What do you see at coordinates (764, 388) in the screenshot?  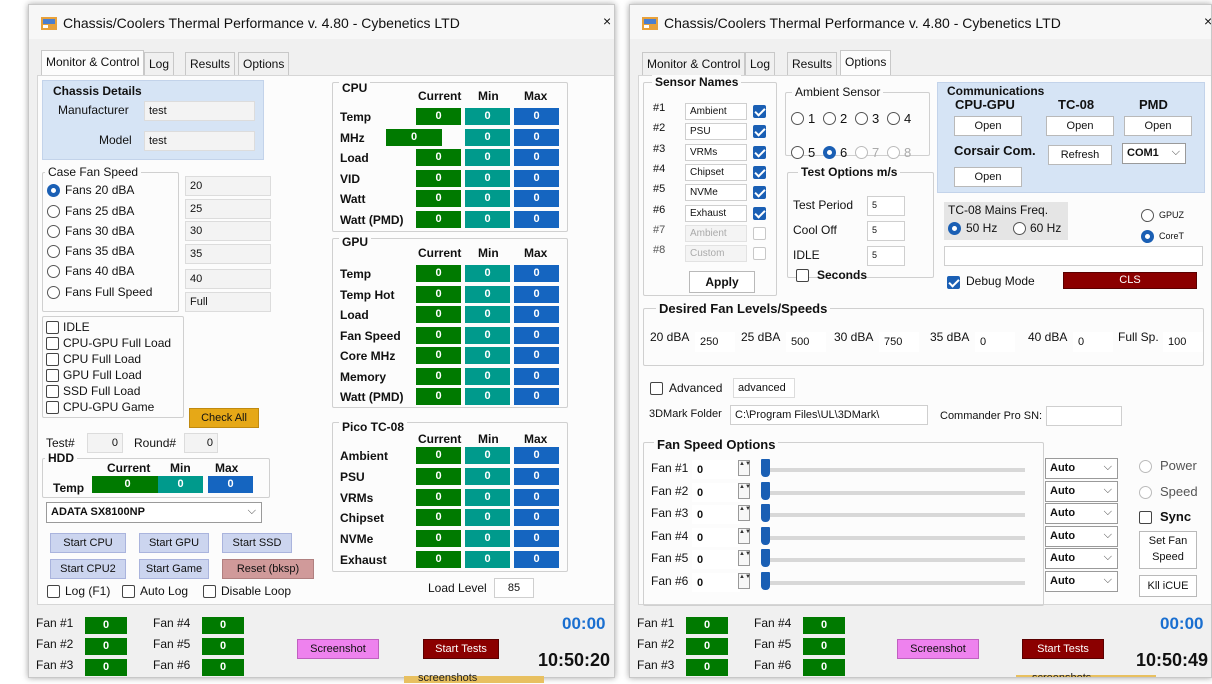 I see `advanced-field: advanced` at bounding box center [764, 388].